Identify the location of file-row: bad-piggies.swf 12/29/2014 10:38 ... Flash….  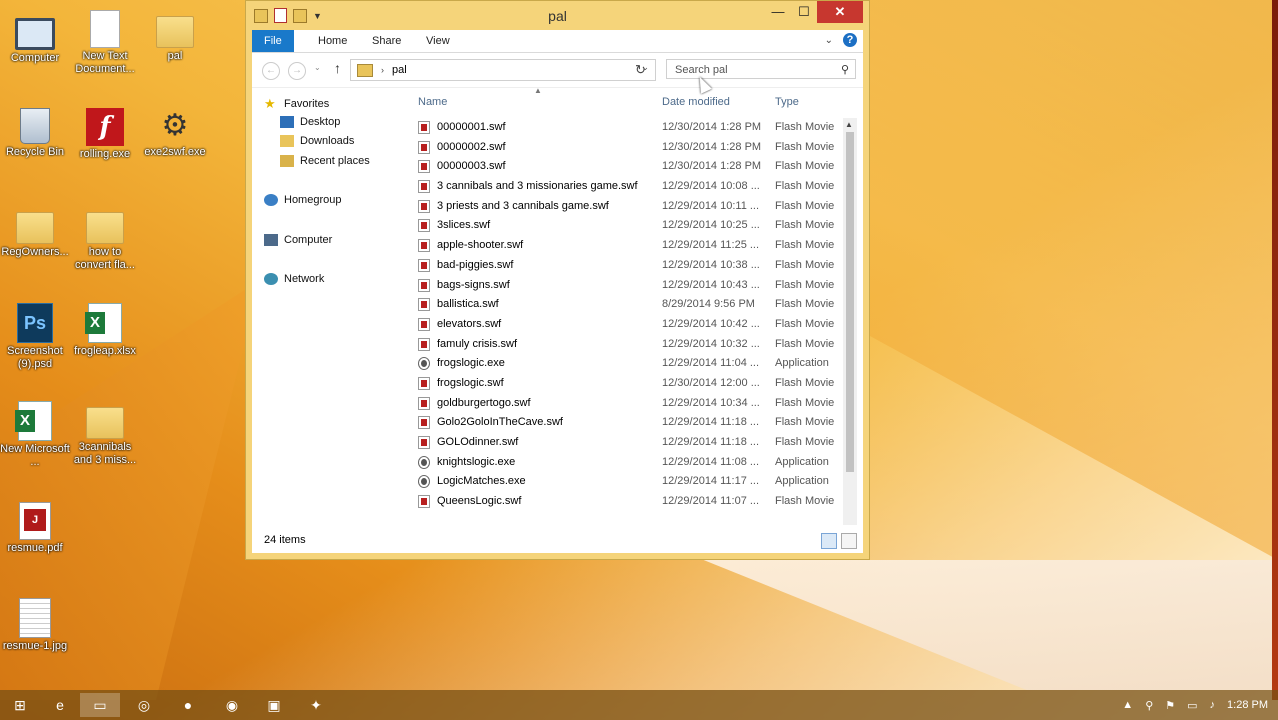
(626, 266).